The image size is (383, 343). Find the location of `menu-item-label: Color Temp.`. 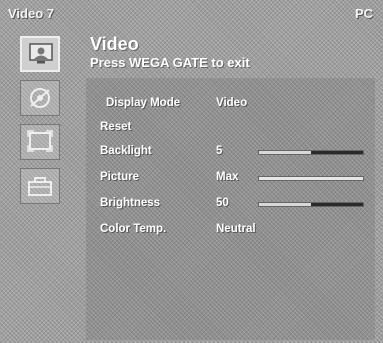

menu-item-label: Color Temp. is located at coordinates (133, 229).